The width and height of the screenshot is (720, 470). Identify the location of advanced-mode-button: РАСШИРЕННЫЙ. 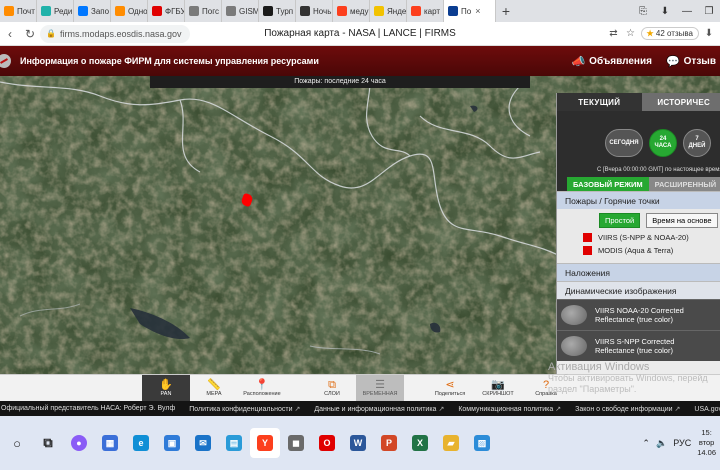
(684, 184).